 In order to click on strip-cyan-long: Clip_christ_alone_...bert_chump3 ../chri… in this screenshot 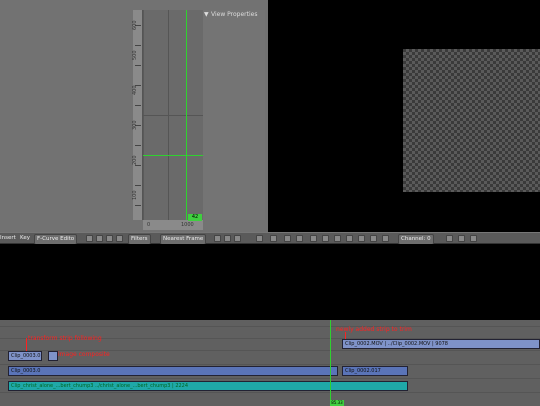, I will do `click(208, 386)`.